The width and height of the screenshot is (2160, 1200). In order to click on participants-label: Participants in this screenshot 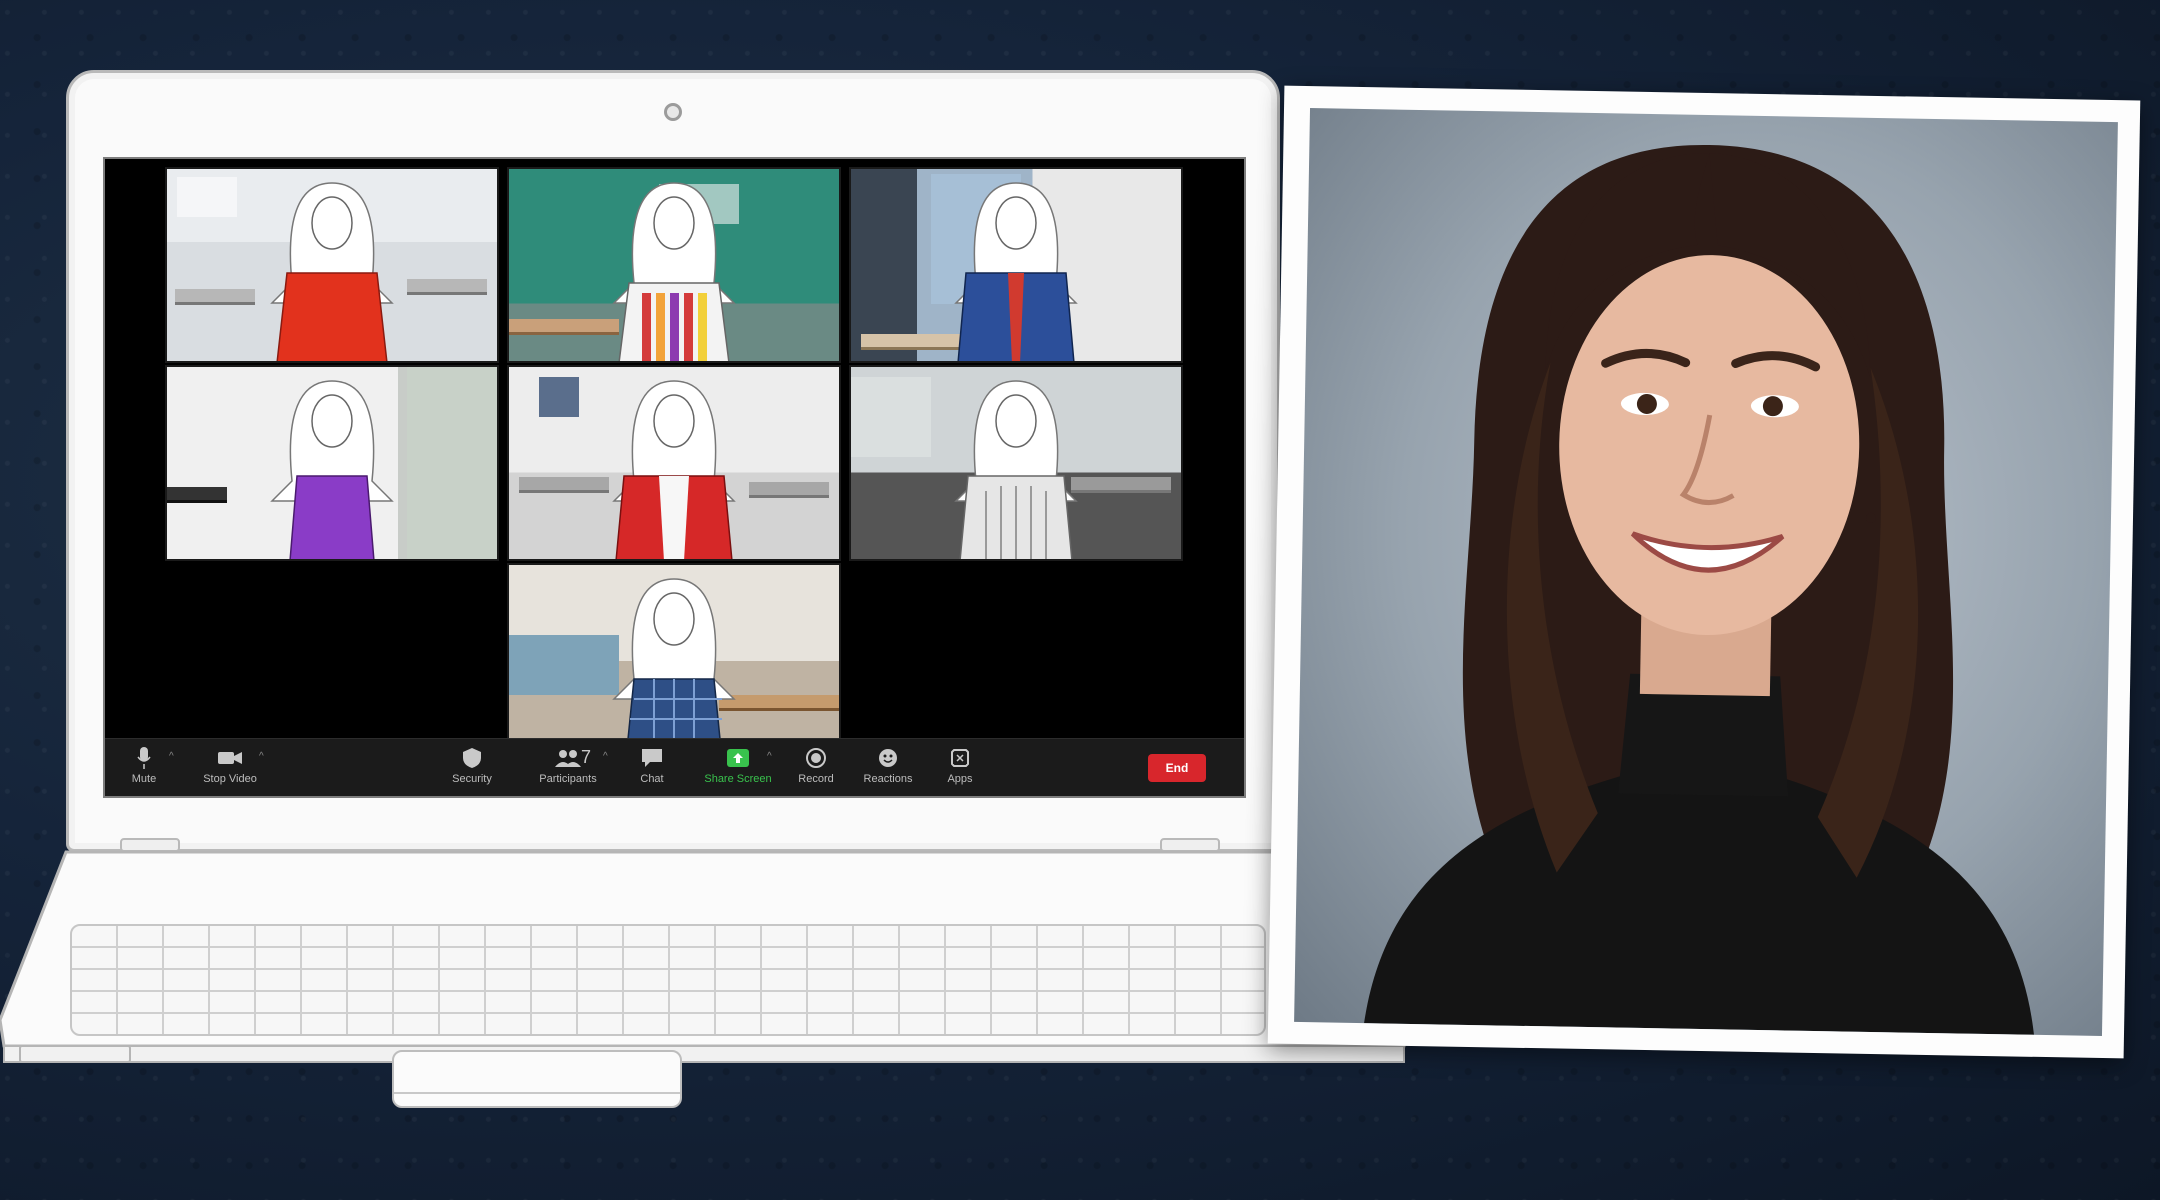, I will do `click(568, 779)`.